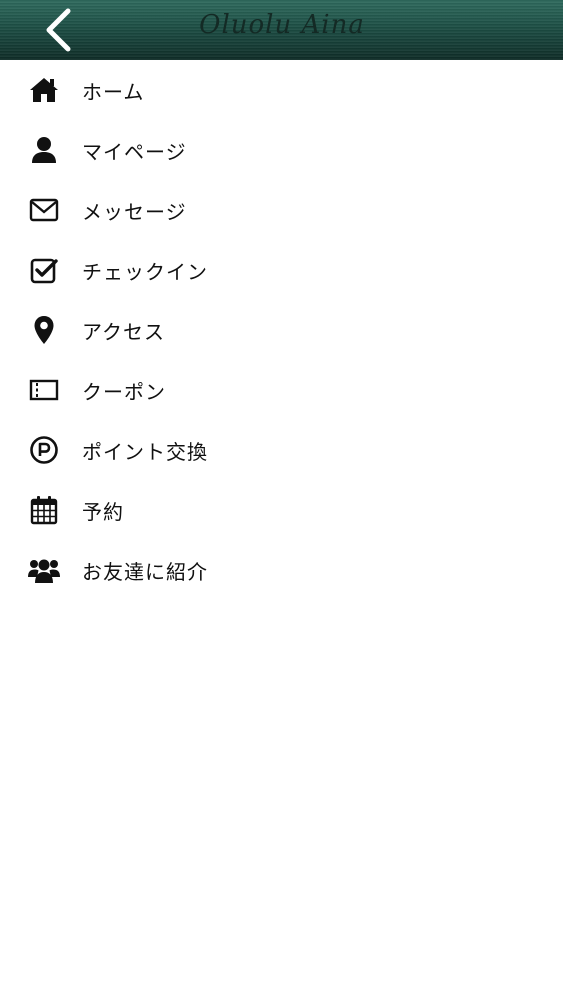 Image resolution: width=563 pixels, height=1000 pixels. What do you see at coordinates (44, 390) in the screenshot?
I see `ticket-icon` at bounding box center [44, 390].